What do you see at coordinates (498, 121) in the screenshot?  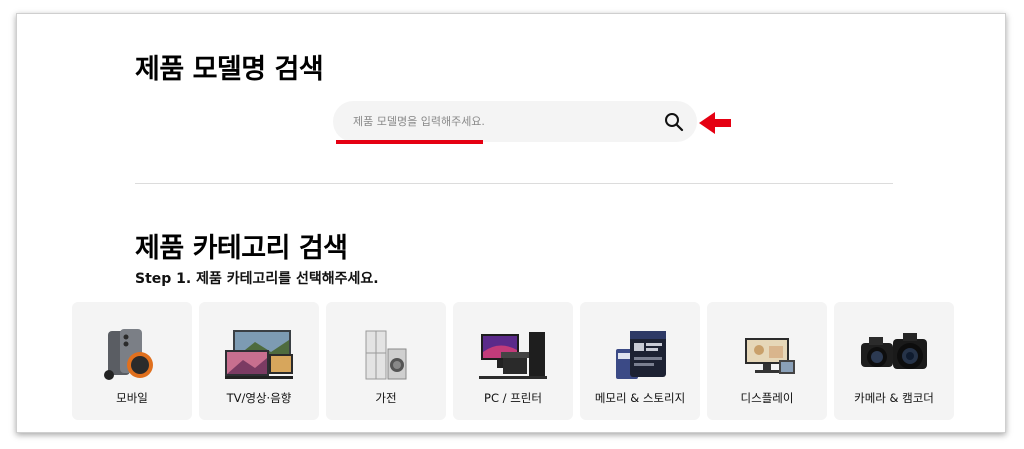 I see `search-input` at bounding box center [498, 121].